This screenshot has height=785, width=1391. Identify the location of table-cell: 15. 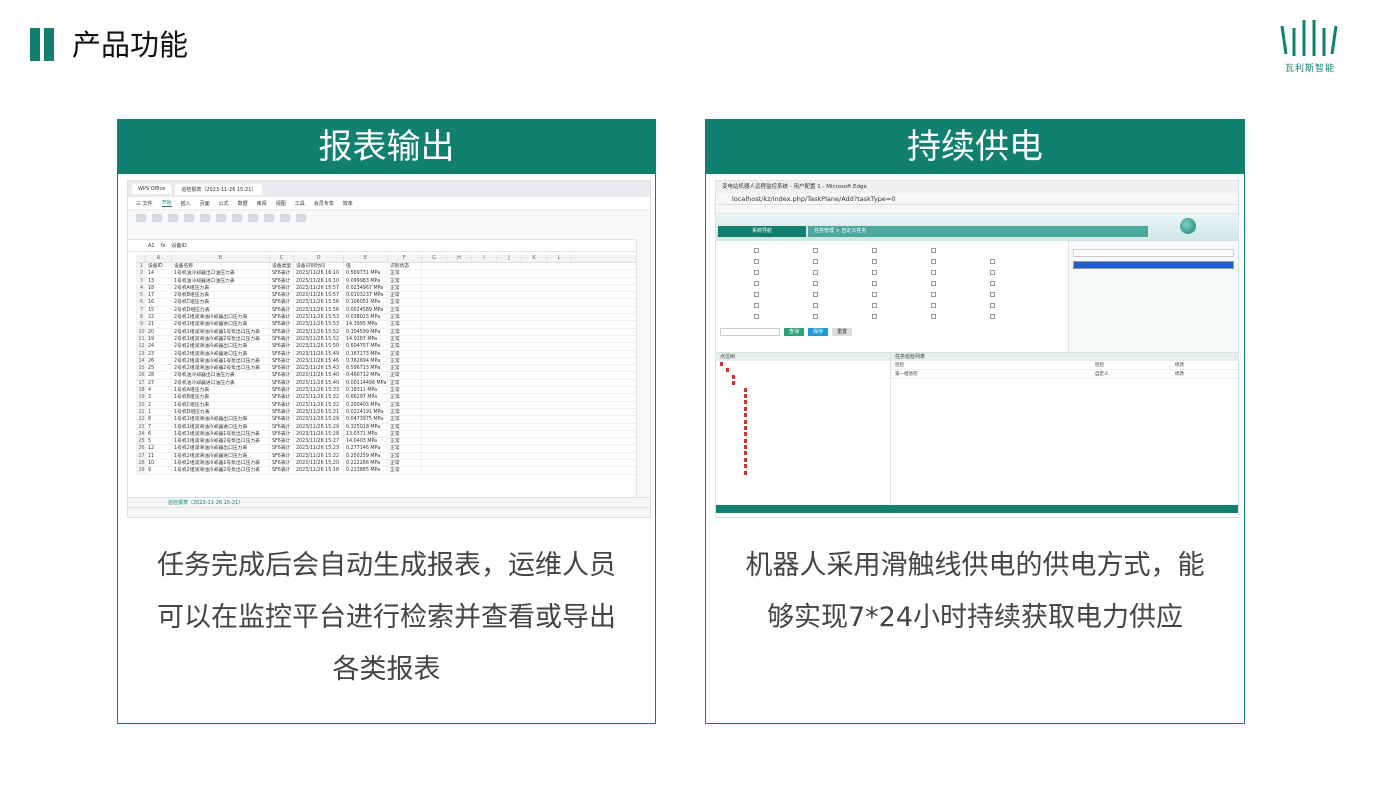
(159, 310).